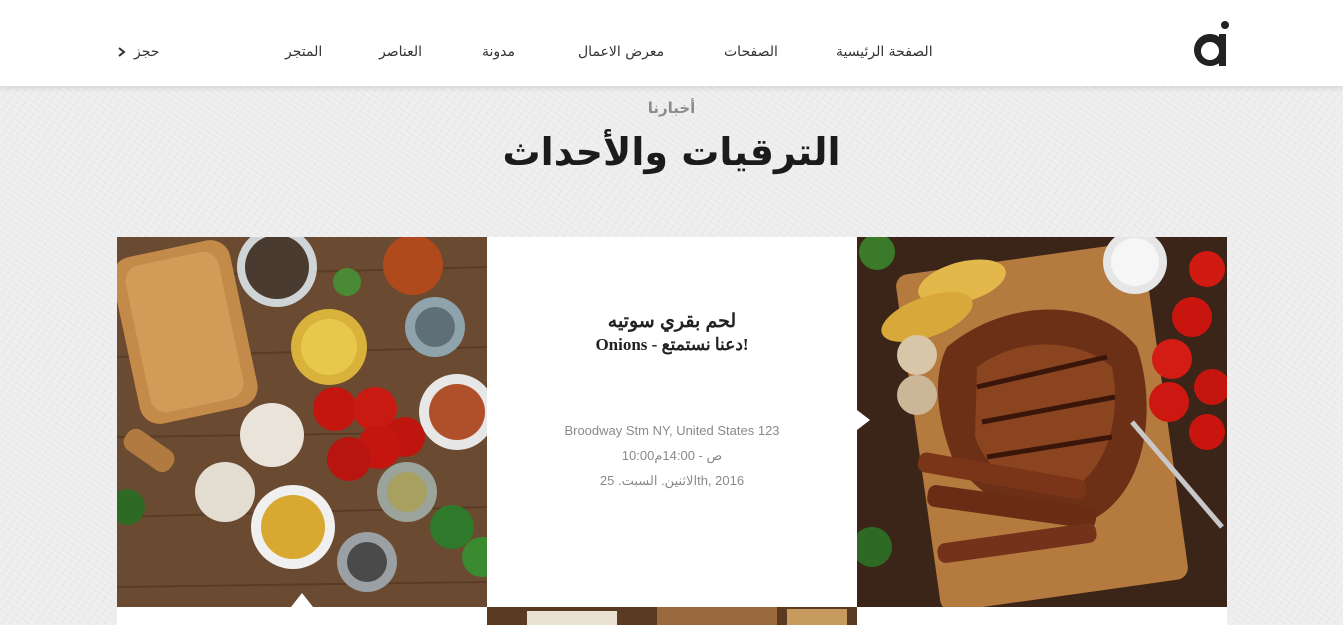  I want to click on logo-icon, so click(1210, 44).